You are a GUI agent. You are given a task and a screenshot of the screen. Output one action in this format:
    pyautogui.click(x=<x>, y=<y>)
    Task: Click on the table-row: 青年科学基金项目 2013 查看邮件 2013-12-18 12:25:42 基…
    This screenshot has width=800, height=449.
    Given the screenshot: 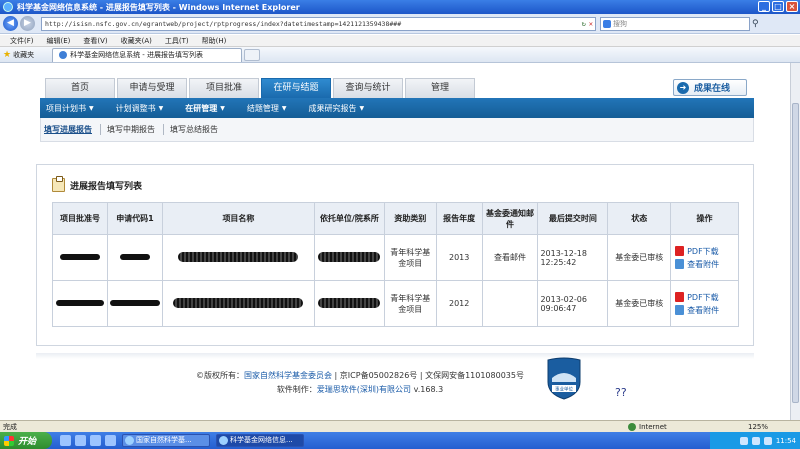 What is the action you would take?
    pyautogui.click(x=395, y=257)
    